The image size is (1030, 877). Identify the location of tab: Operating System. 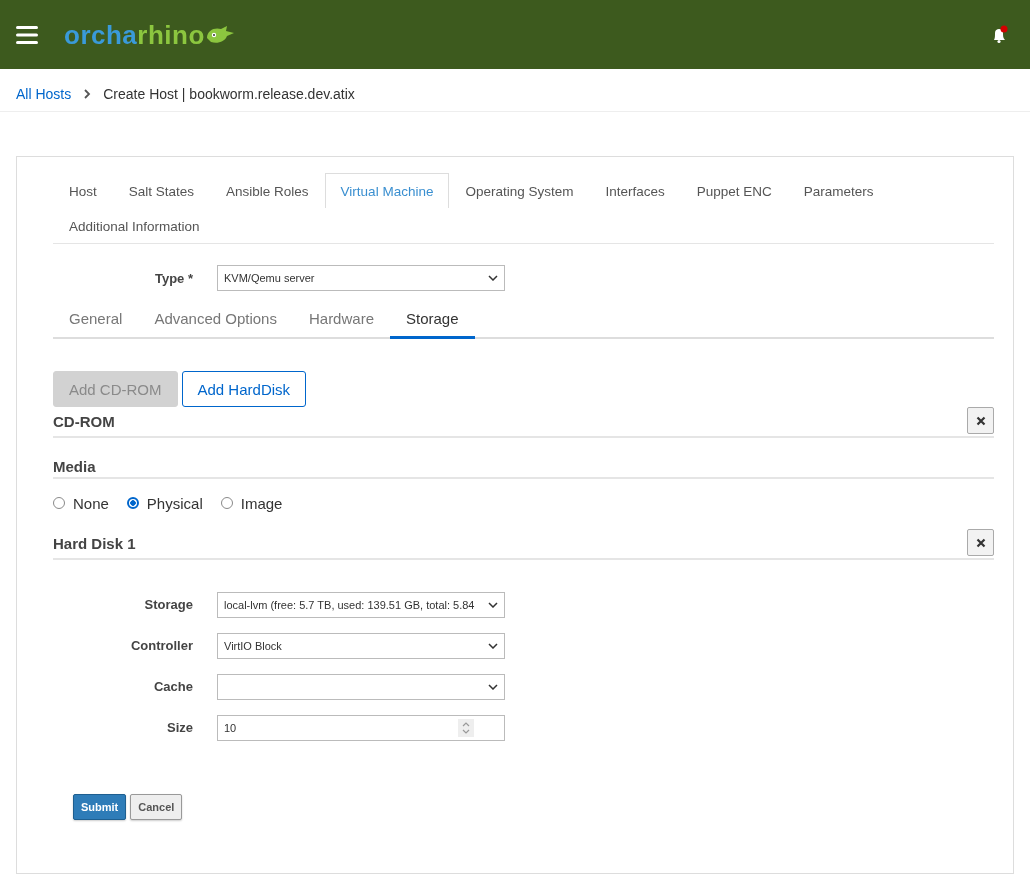
(519, 190).